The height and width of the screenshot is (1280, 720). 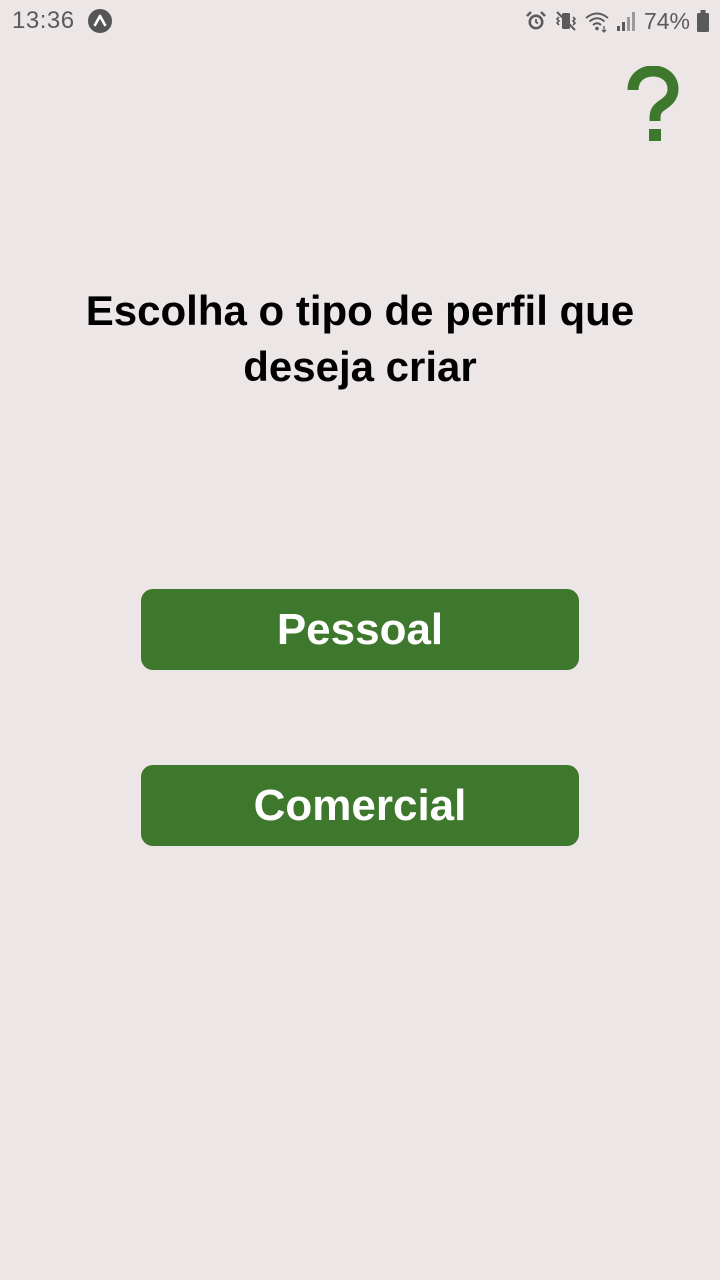 I want to click on vibrate-icon, so click(x=566, y=21).